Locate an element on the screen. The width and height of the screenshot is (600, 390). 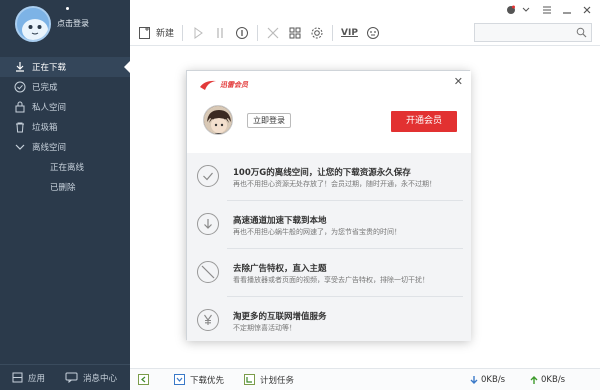
dialog-close-icon: ✕ is located at coordinates (458, 81).